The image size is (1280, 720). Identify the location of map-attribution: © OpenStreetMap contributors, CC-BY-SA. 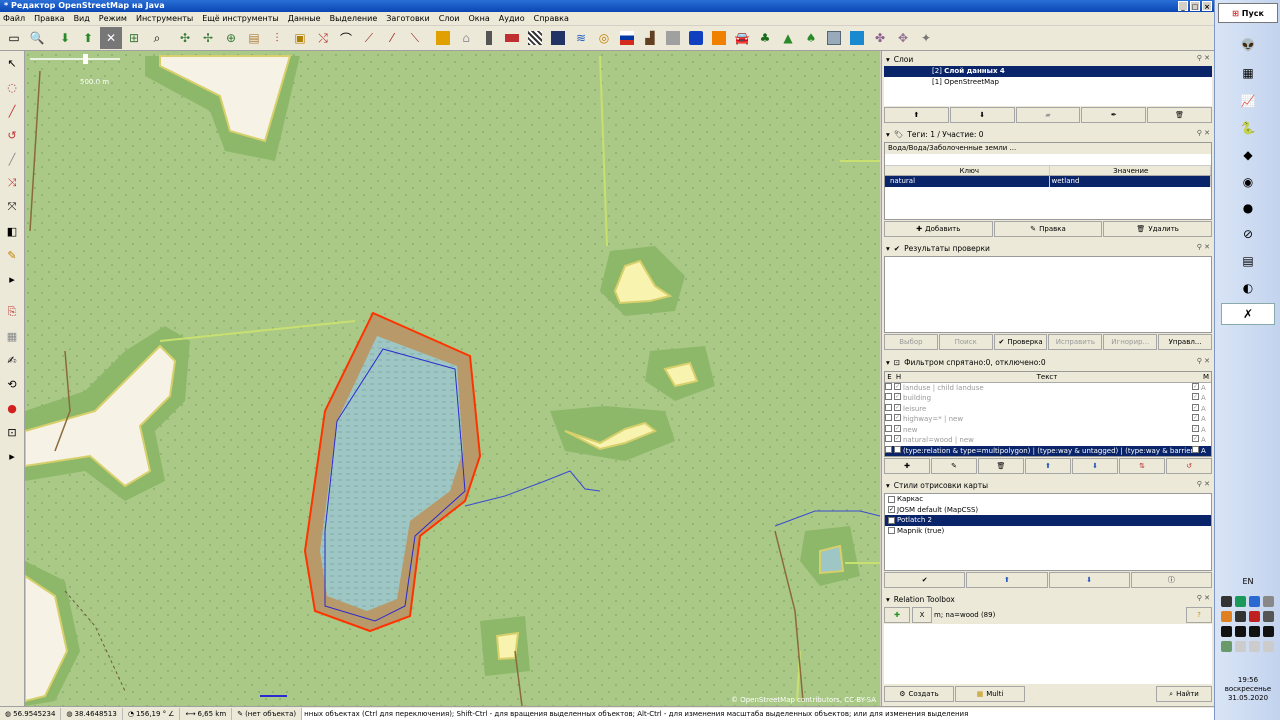
(803, 700).